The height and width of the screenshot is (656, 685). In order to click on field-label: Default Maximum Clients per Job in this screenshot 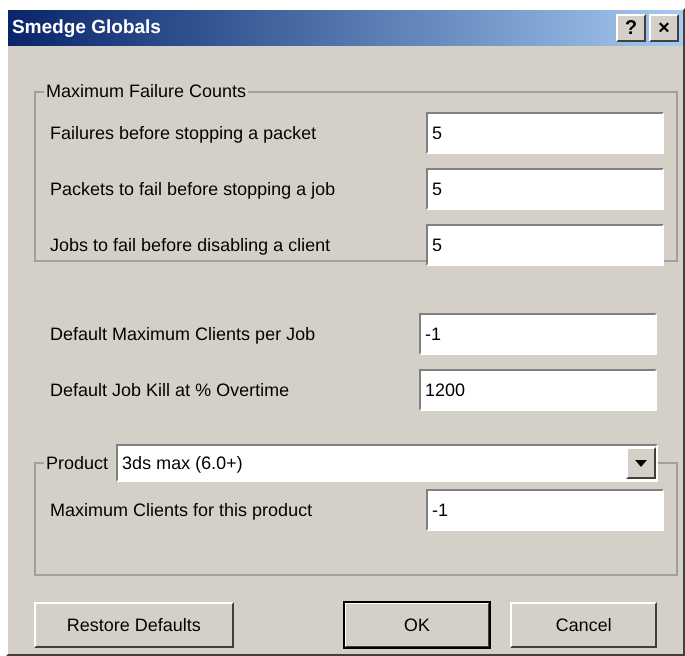, I will do `click(183, 334)`.